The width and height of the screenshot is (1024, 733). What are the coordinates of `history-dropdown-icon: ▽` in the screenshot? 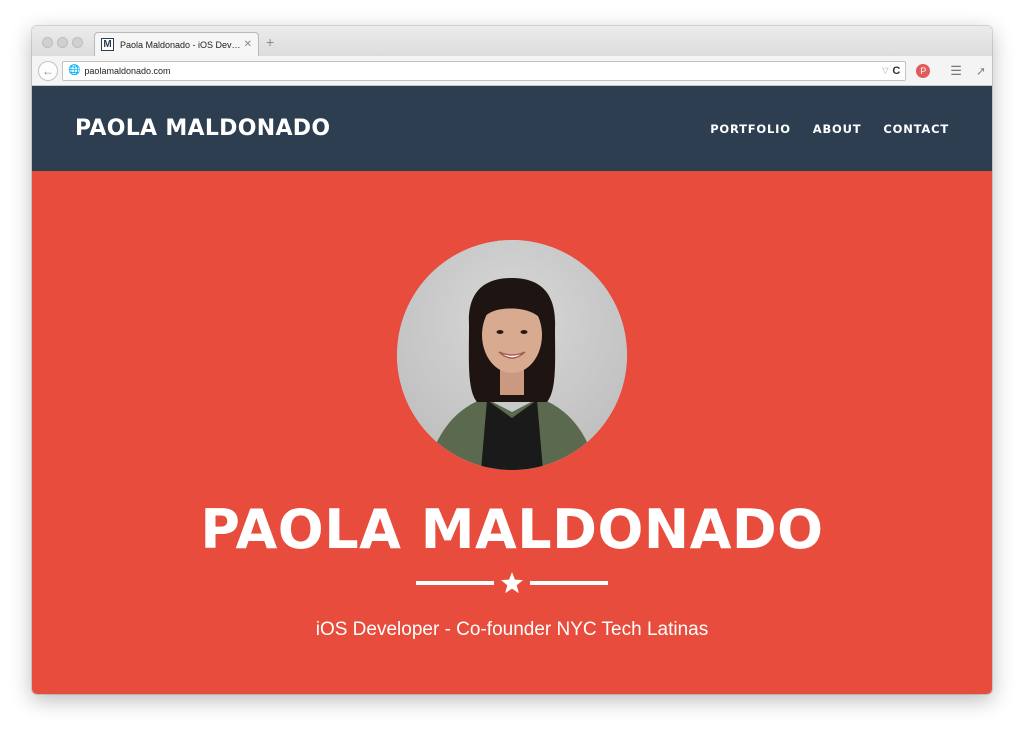 It's located at (885, 70).